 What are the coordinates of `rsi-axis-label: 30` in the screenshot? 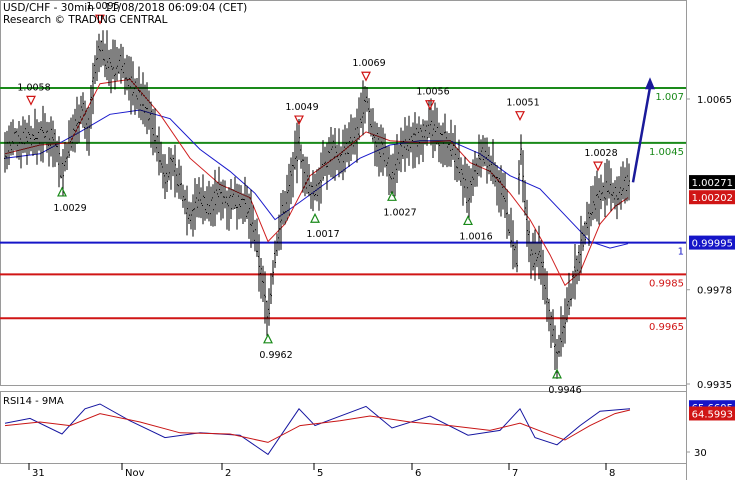 It's located at (700, 453).